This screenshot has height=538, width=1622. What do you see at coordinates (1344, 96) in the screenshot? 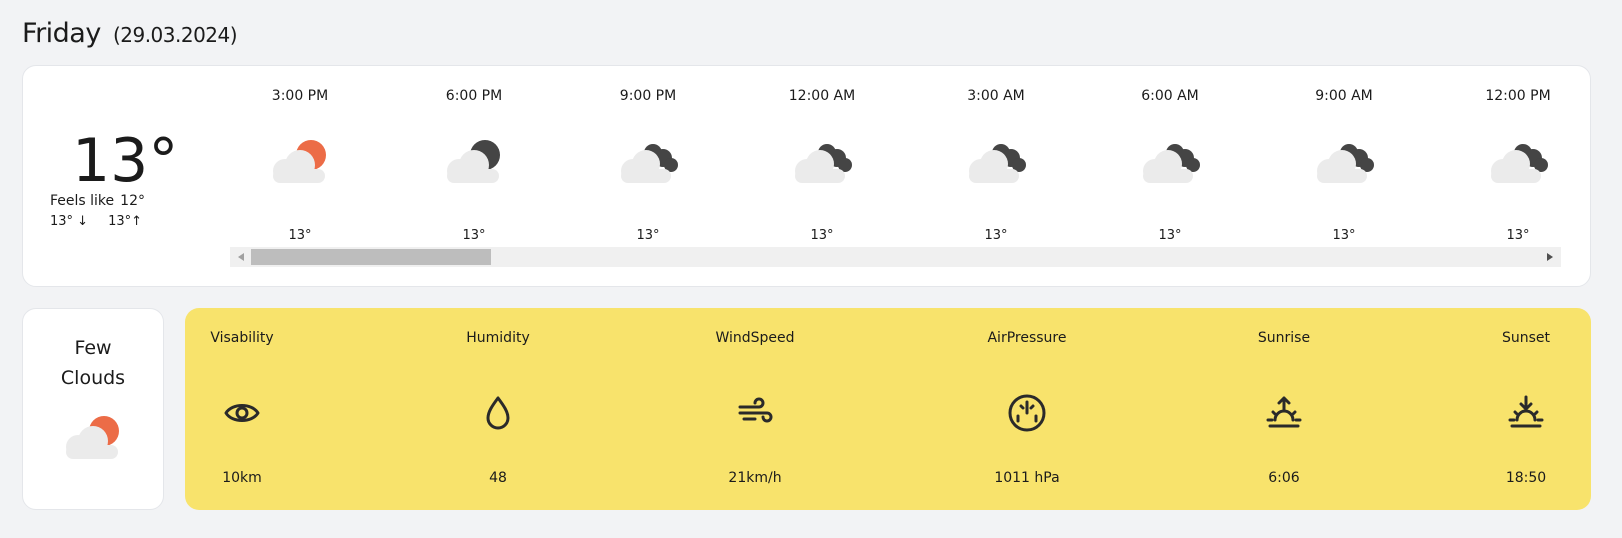
I see `hour-time: 9:00 AM` at bounding box center [1344, 96].